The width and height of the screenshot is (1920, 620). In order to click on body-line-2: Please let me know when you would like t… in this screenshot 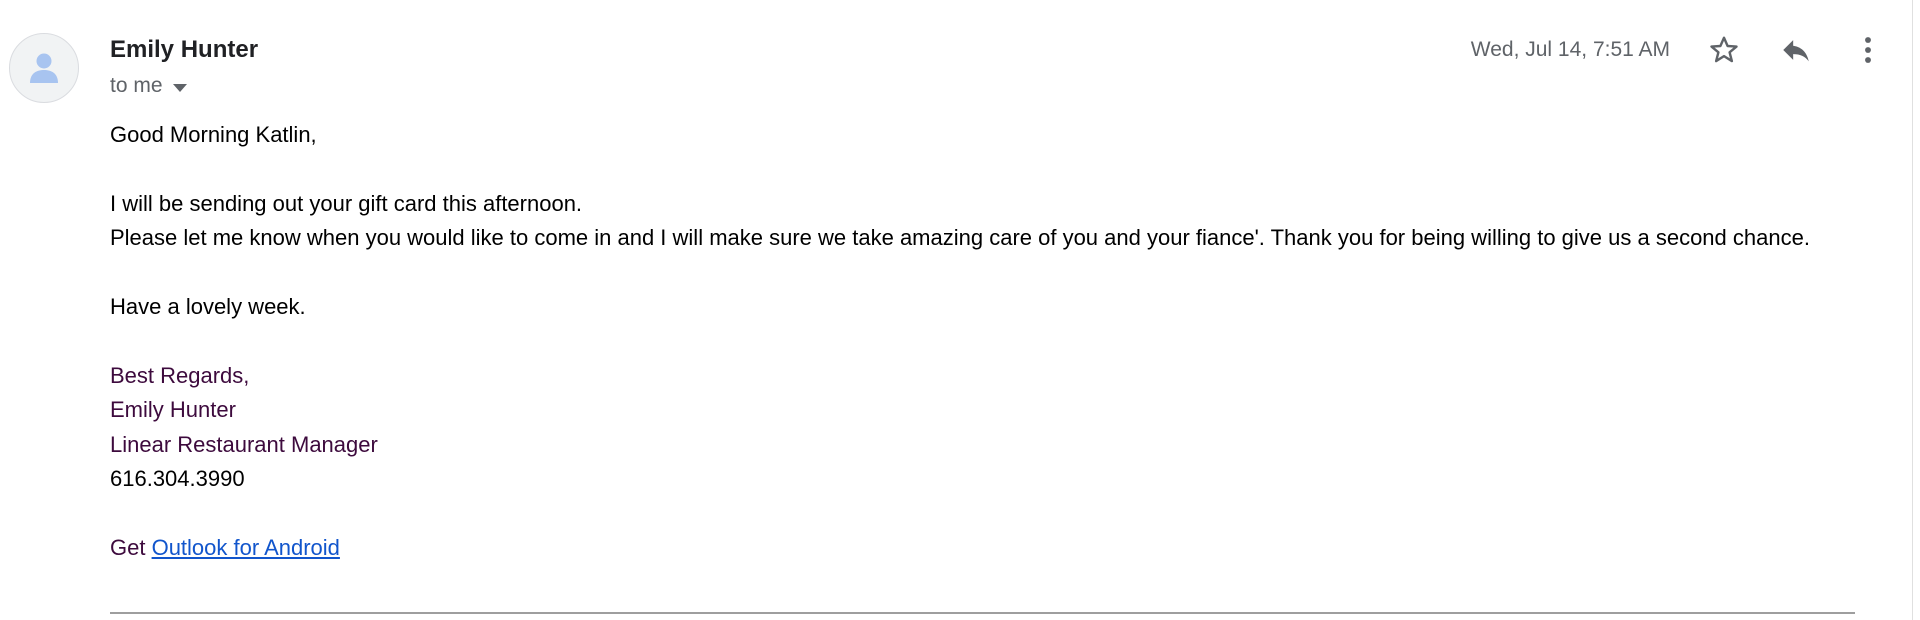, I will do `click(960, 238)`.